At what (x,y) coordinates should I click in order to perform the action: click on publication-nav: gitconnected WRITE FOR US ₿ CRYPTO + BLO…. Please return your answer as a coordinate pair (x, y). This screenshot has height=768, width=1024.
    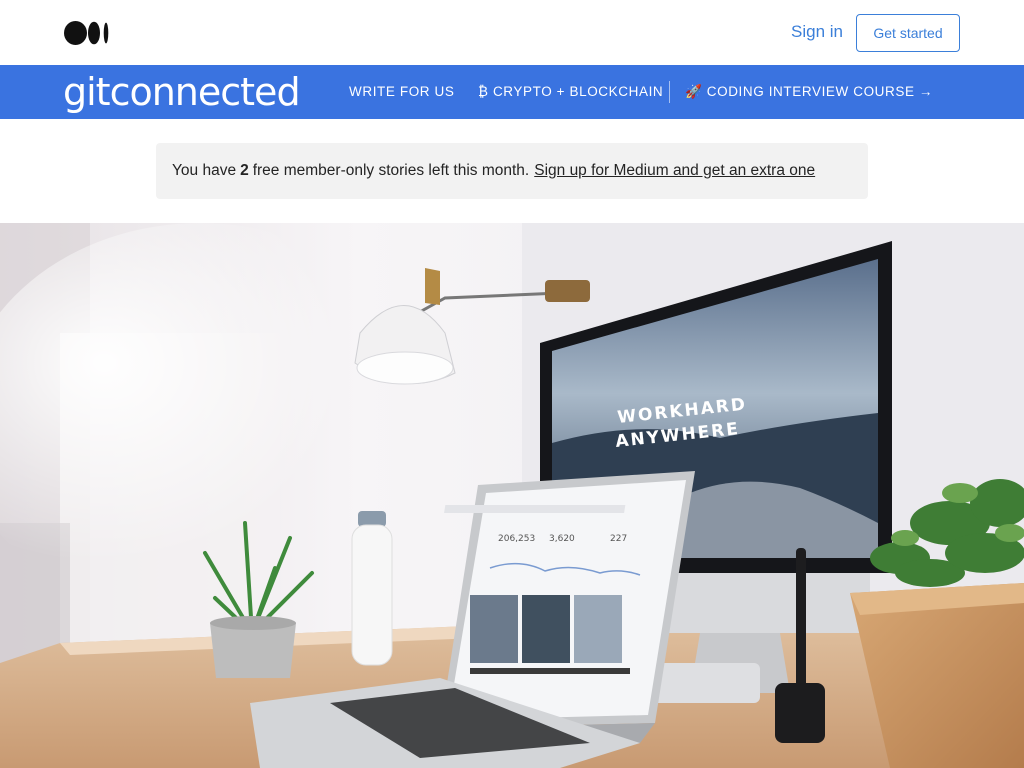
    Looking at the image, I should click on (512, 92).